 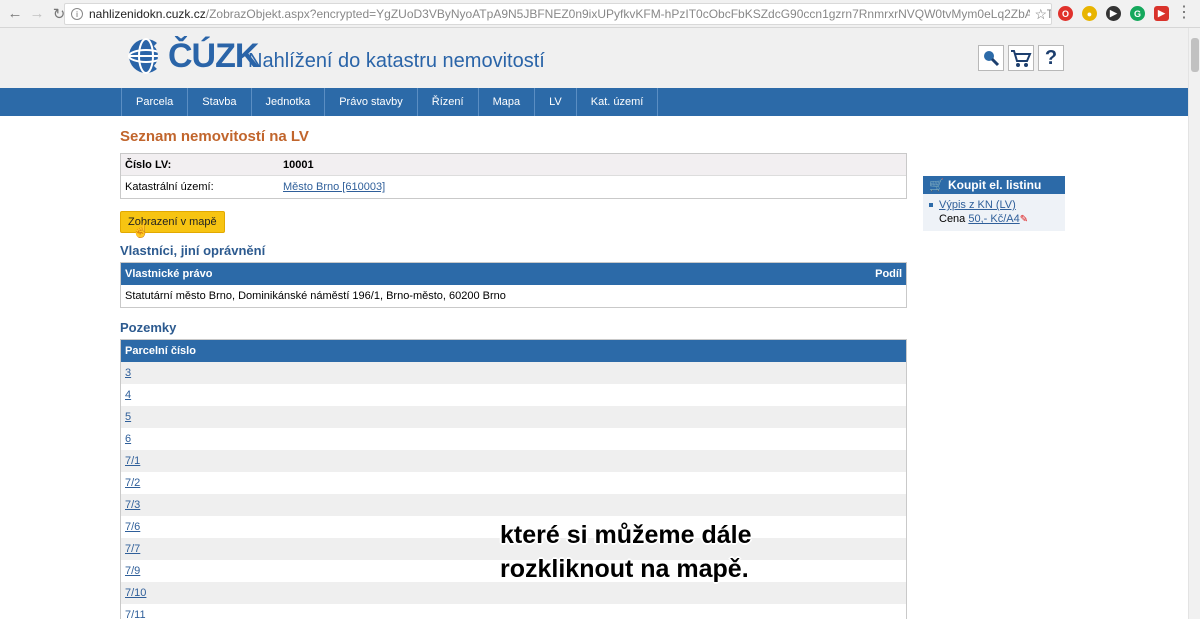 What do you see at coordinates (1137, 13) in the screenshot?
I see `grammarly-extension-icon: G` at bounding box center [1137, 13].